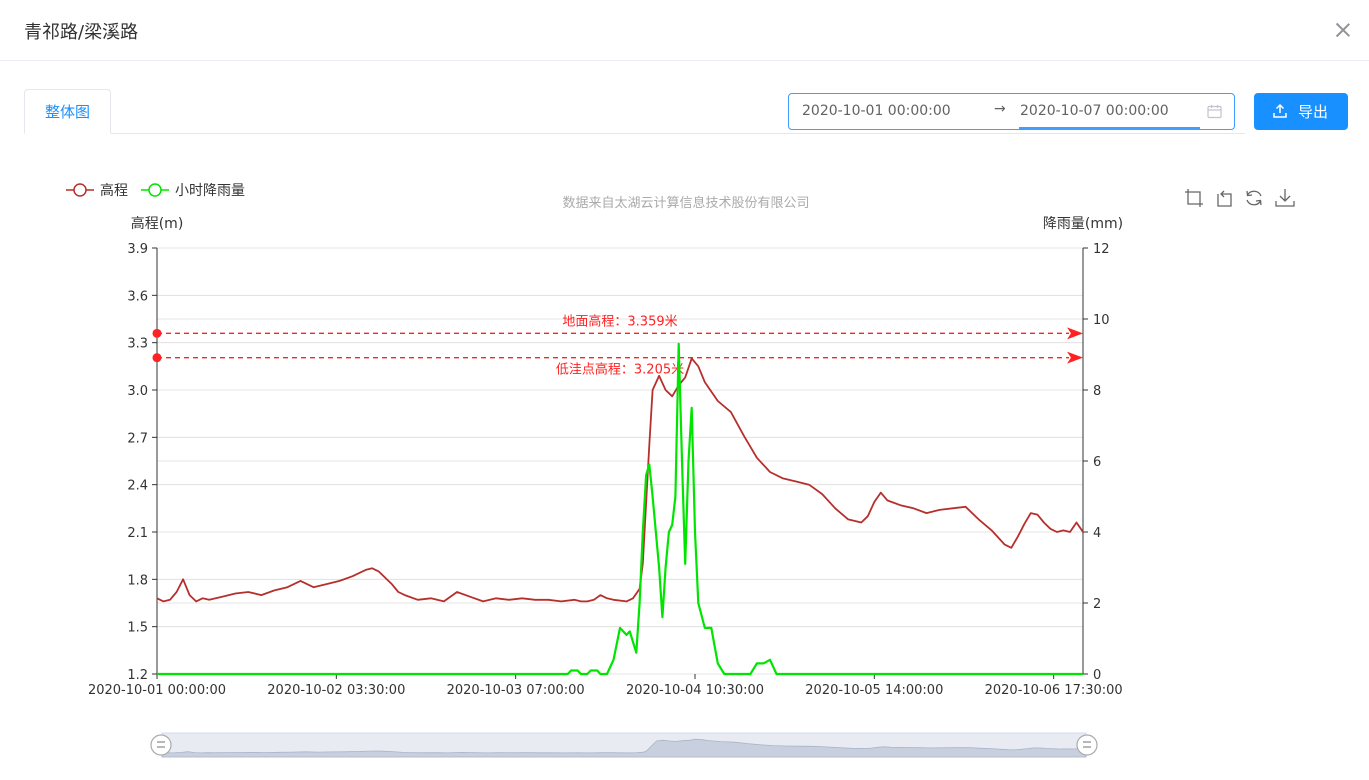  Describe the element at coordinates (137, 486) in the screenshot. I see `y-left-tick-label: 2.4` at that location.